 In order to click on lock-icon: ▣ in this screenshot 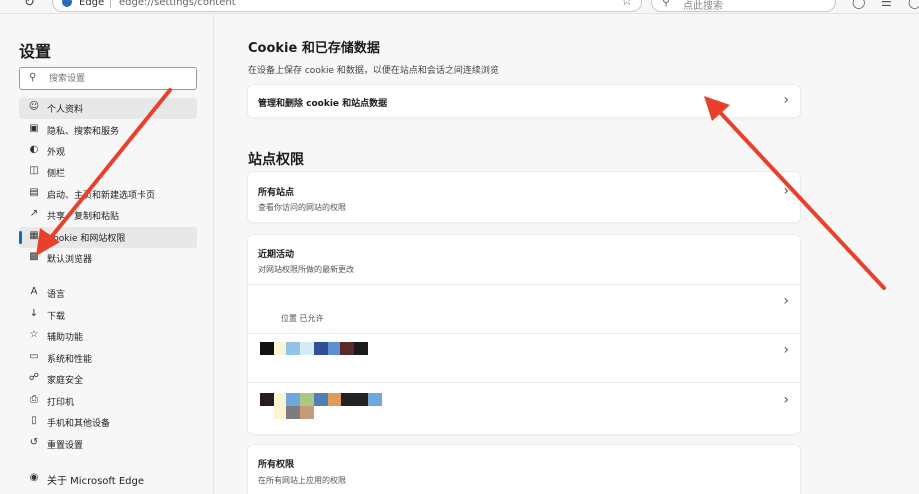, I will do `click(34, 128)`.